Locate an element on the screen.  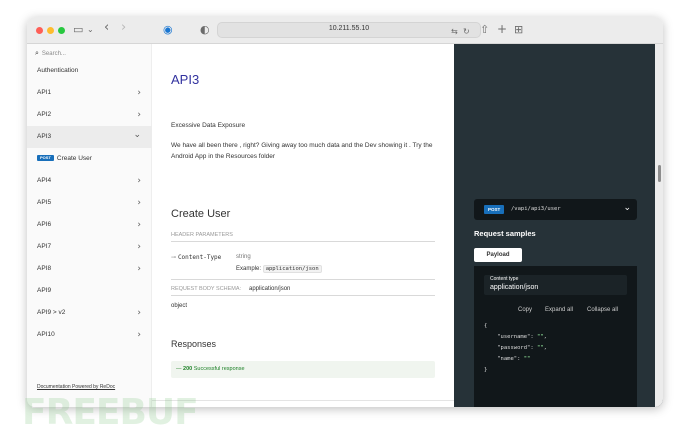
browser-titlebar: ▭ ⌄ ‹ › ◉ ◐ 10.211.55.10 ⇆ ↻ ⇧ + ⊞ is located at coordinates (345, 30).